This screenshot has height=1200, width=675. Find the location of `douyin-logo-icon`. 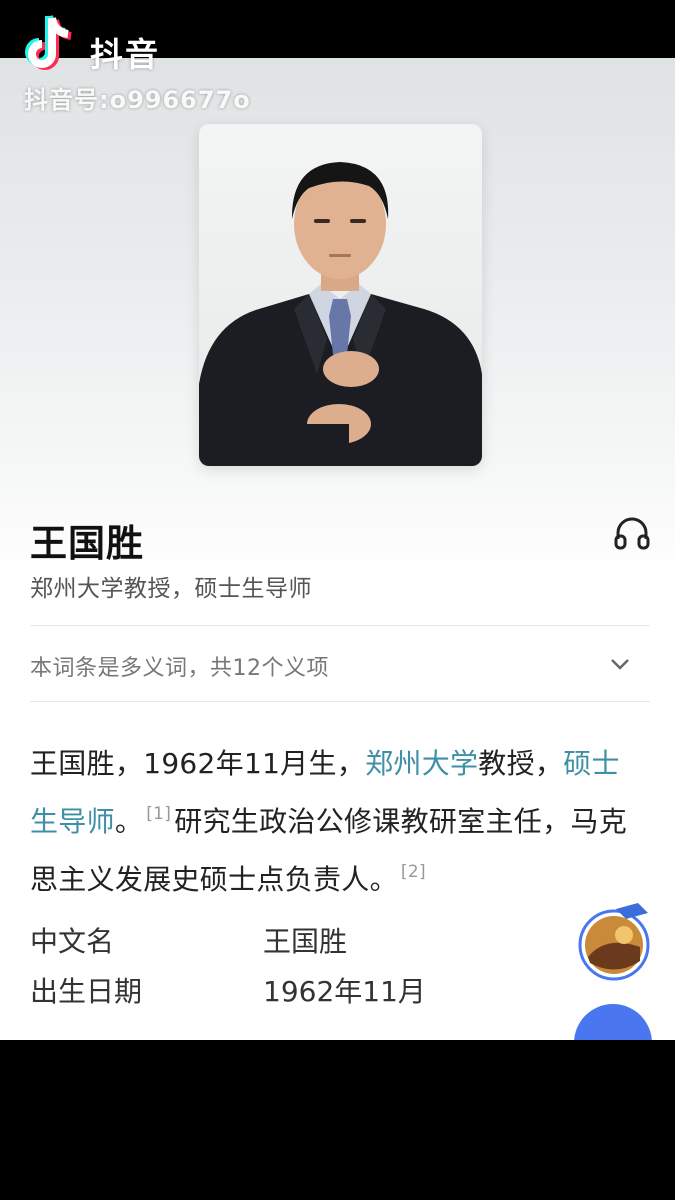

douyin-logo-icon is located at coordinates (48, 42).